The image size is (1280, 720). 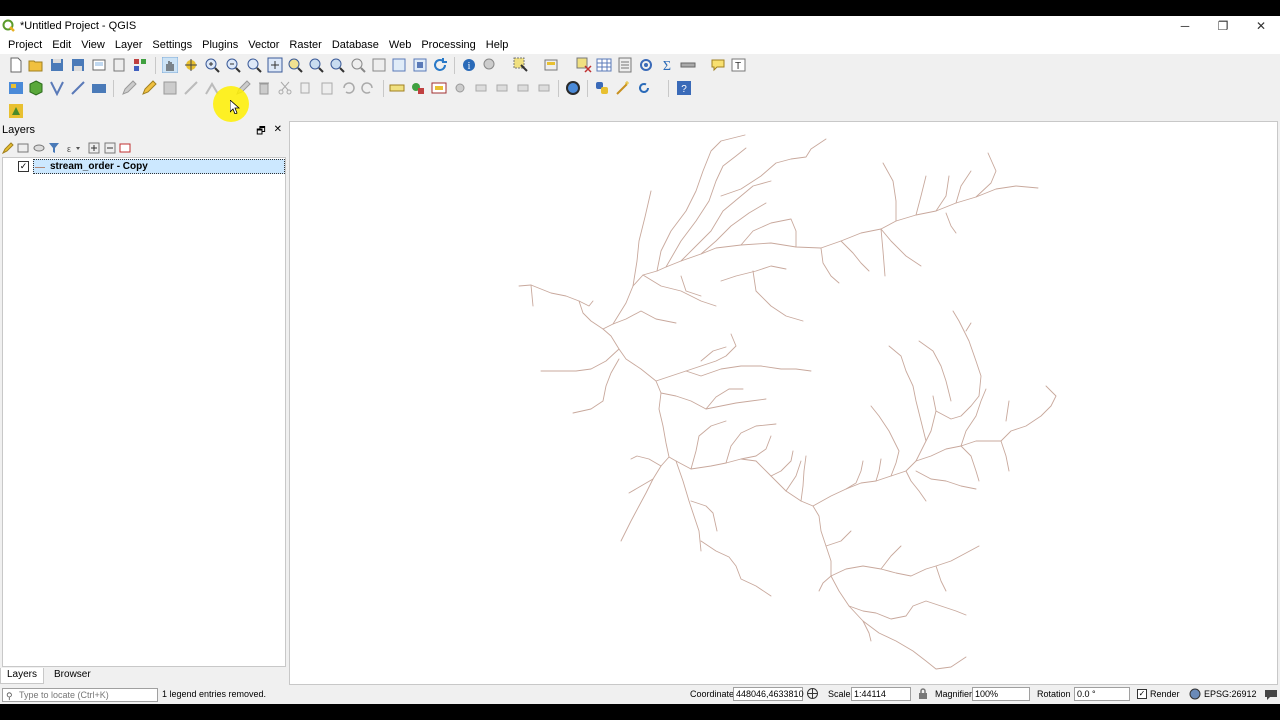 I want to click on render-checkbox: ✓, so click(x=1142, y=694).